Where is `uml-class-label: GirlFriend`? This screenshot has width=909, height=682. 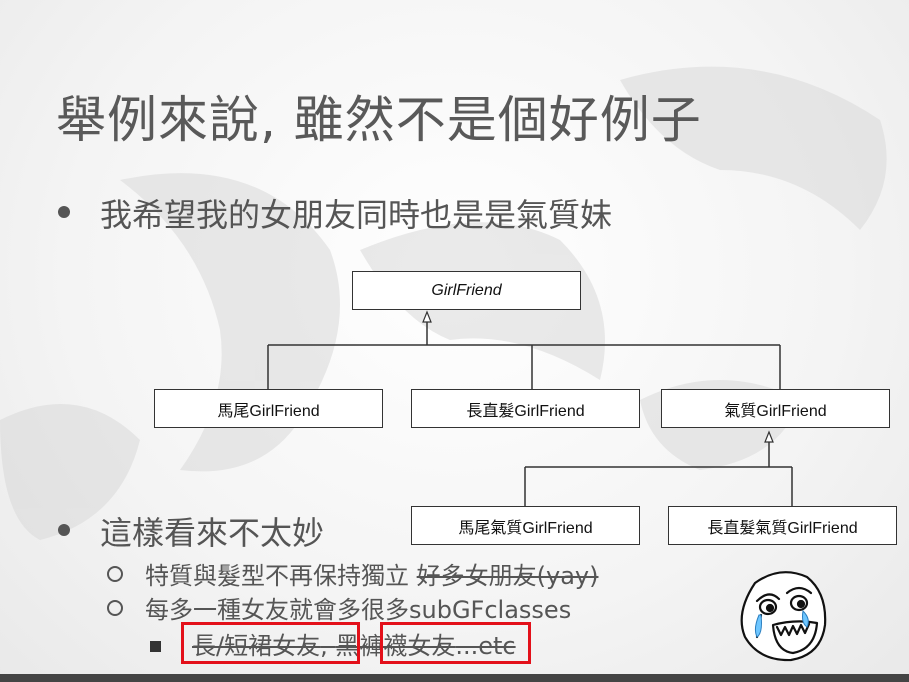 uml-class-label: GirlFriend is located at coordinates (466, 290).